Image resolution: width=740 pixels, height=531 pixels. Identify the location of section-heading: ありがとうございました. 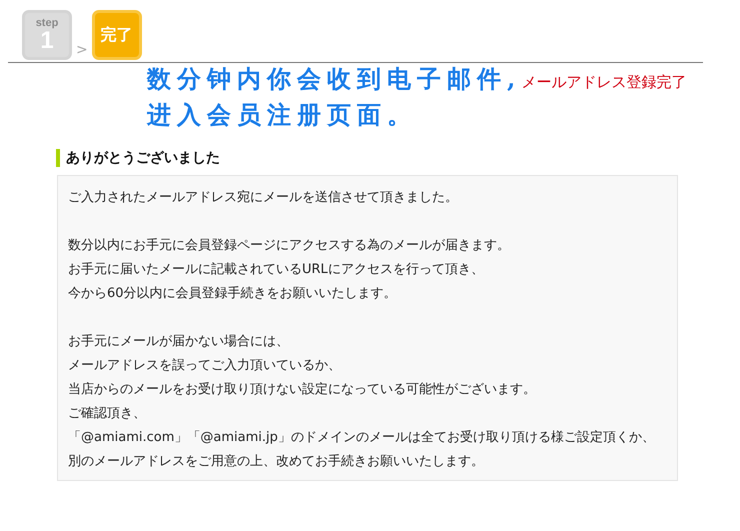
(398, 158).